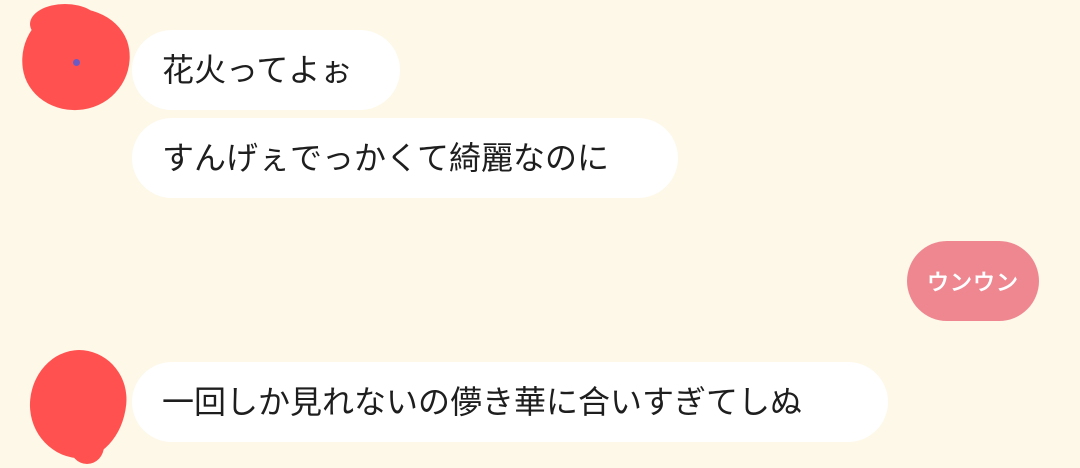 The image size is (1080, 468). I want to click on my-message-bubble: ウンウン, so click(973, 281).